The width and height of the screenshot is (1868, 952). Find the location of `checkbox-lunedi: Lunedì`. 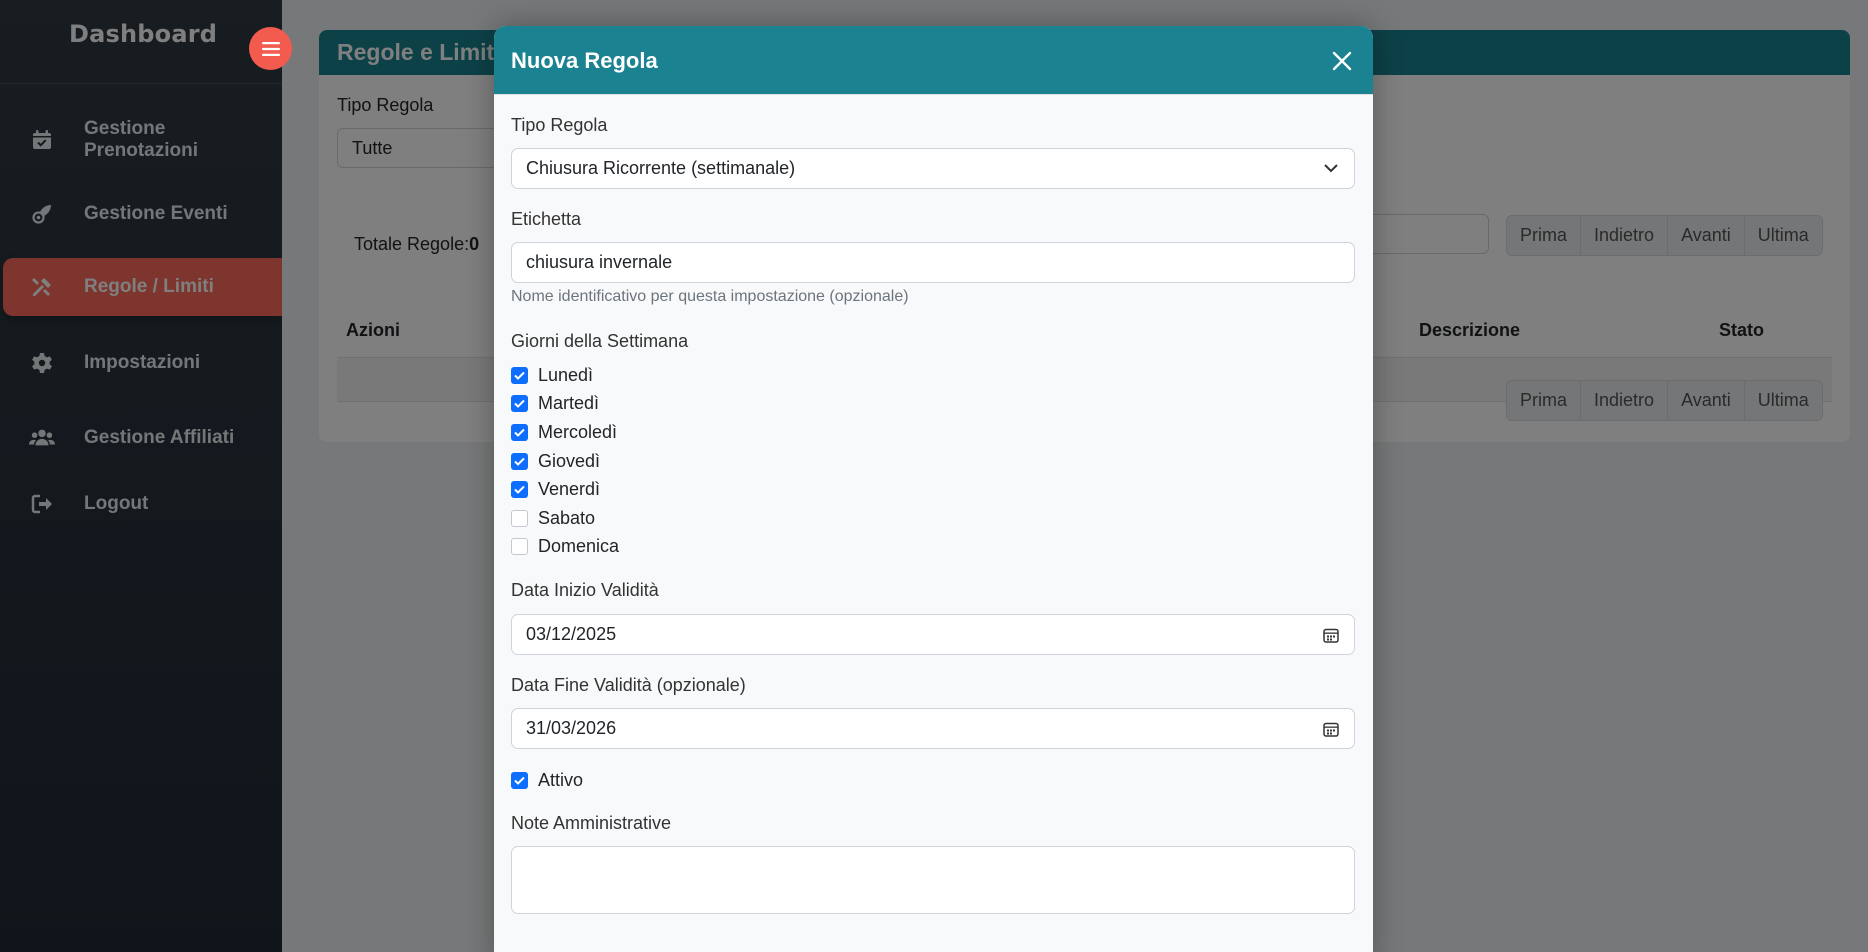

checkbox-lunedi: Lunedì is located at coordinates (552, 375).